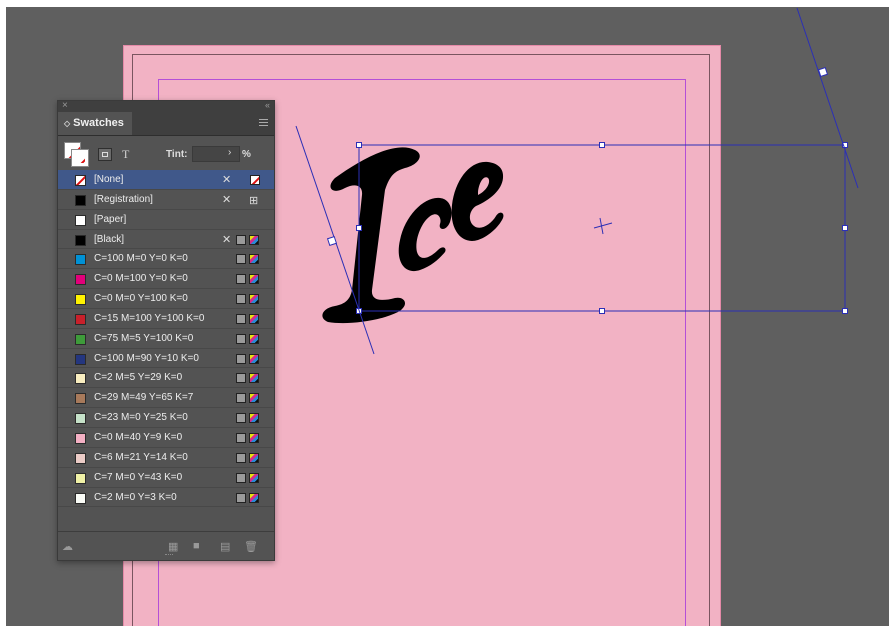  What do you see at coordinates (80, 158) in the screenshot?
I see `stroke-none-icon` at bounding box center [80, 158].